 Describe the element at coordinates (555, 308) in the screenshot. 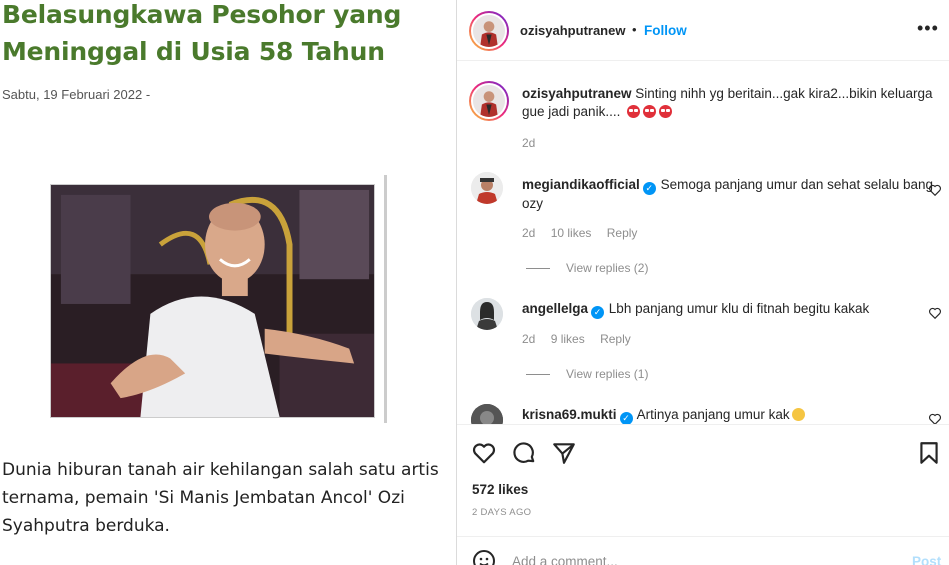

I see `comment-username: angellelga` at that location.